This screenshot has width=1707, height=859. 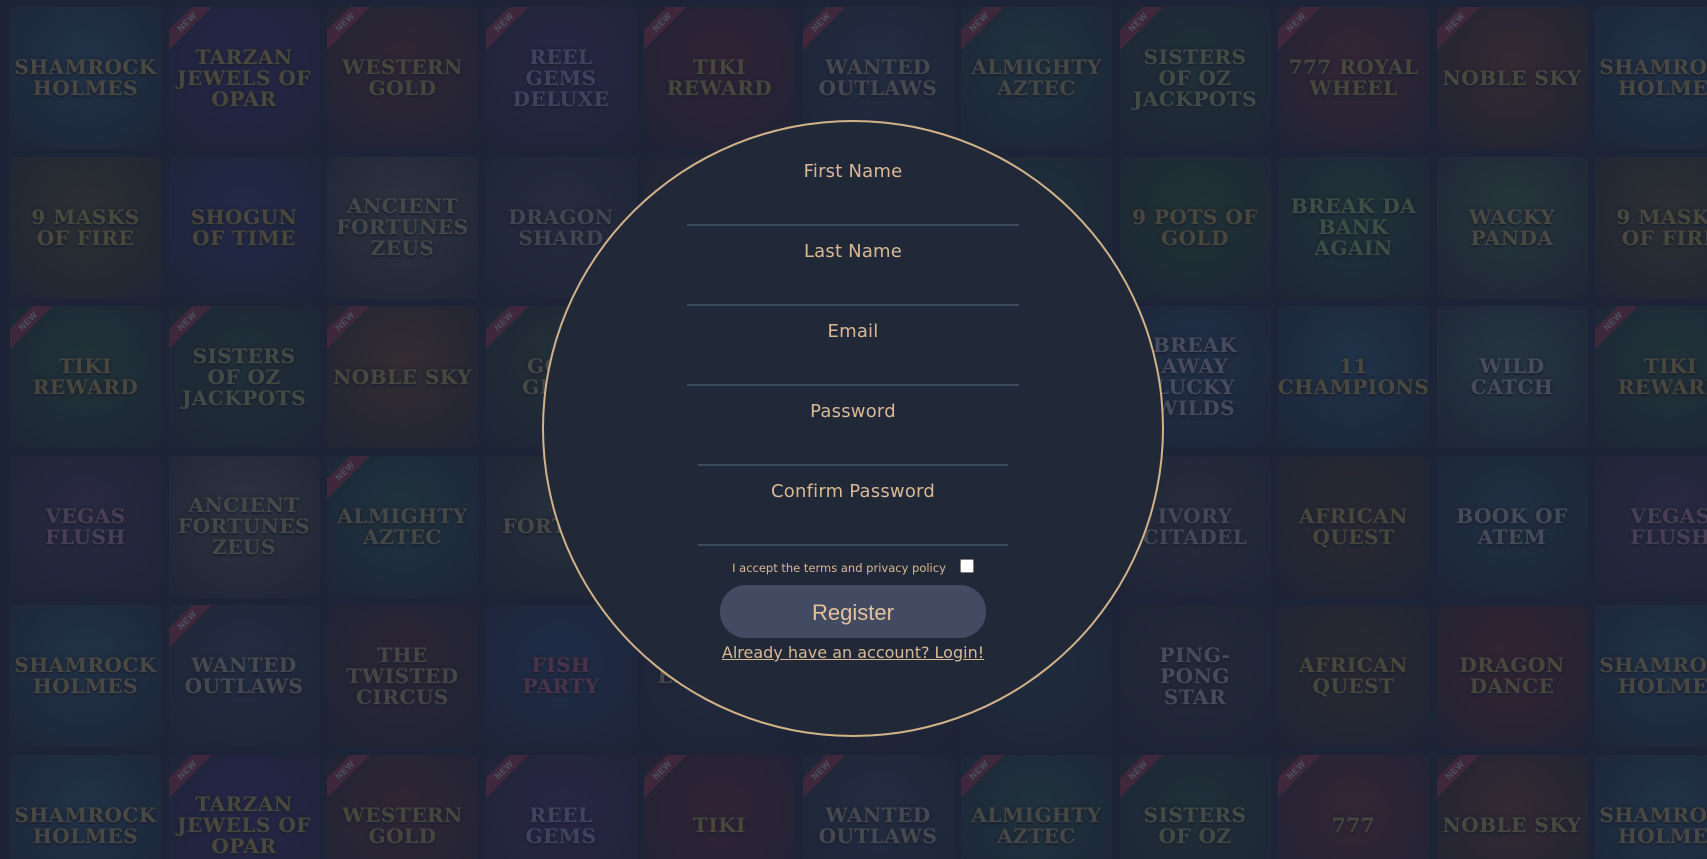 What do you see at coordinates (855, 440) in the screenshot?
I see `password-input` at bounding box center [855, 440].